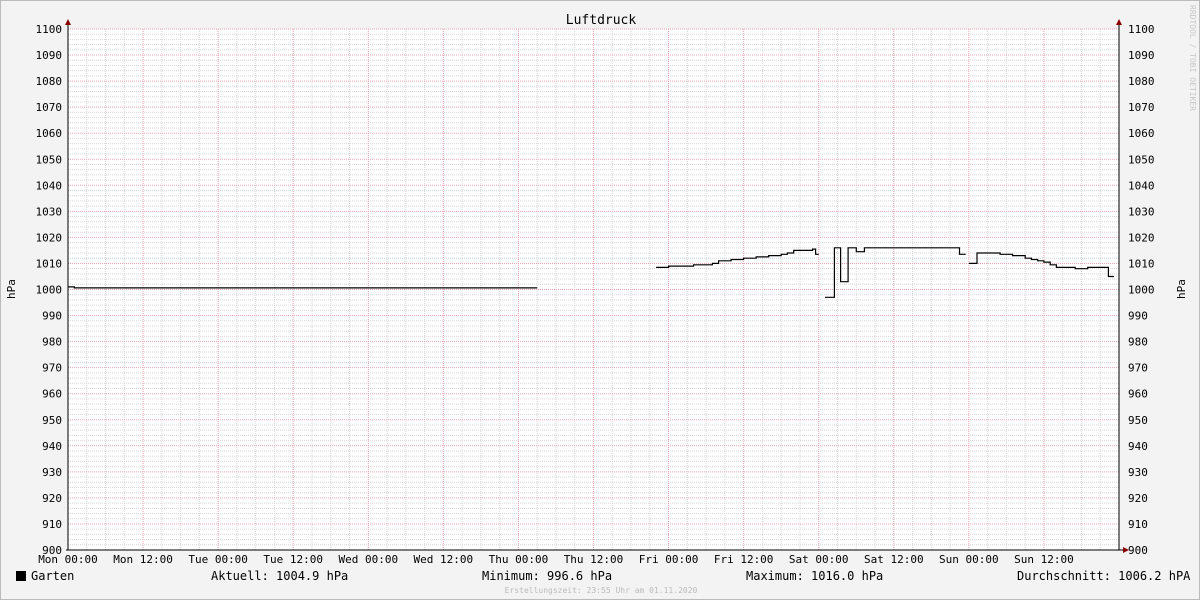  Describe the element at coordinates (1141, 237) in the screenshot. I see `y-tick-label-right: 1020` at that location.